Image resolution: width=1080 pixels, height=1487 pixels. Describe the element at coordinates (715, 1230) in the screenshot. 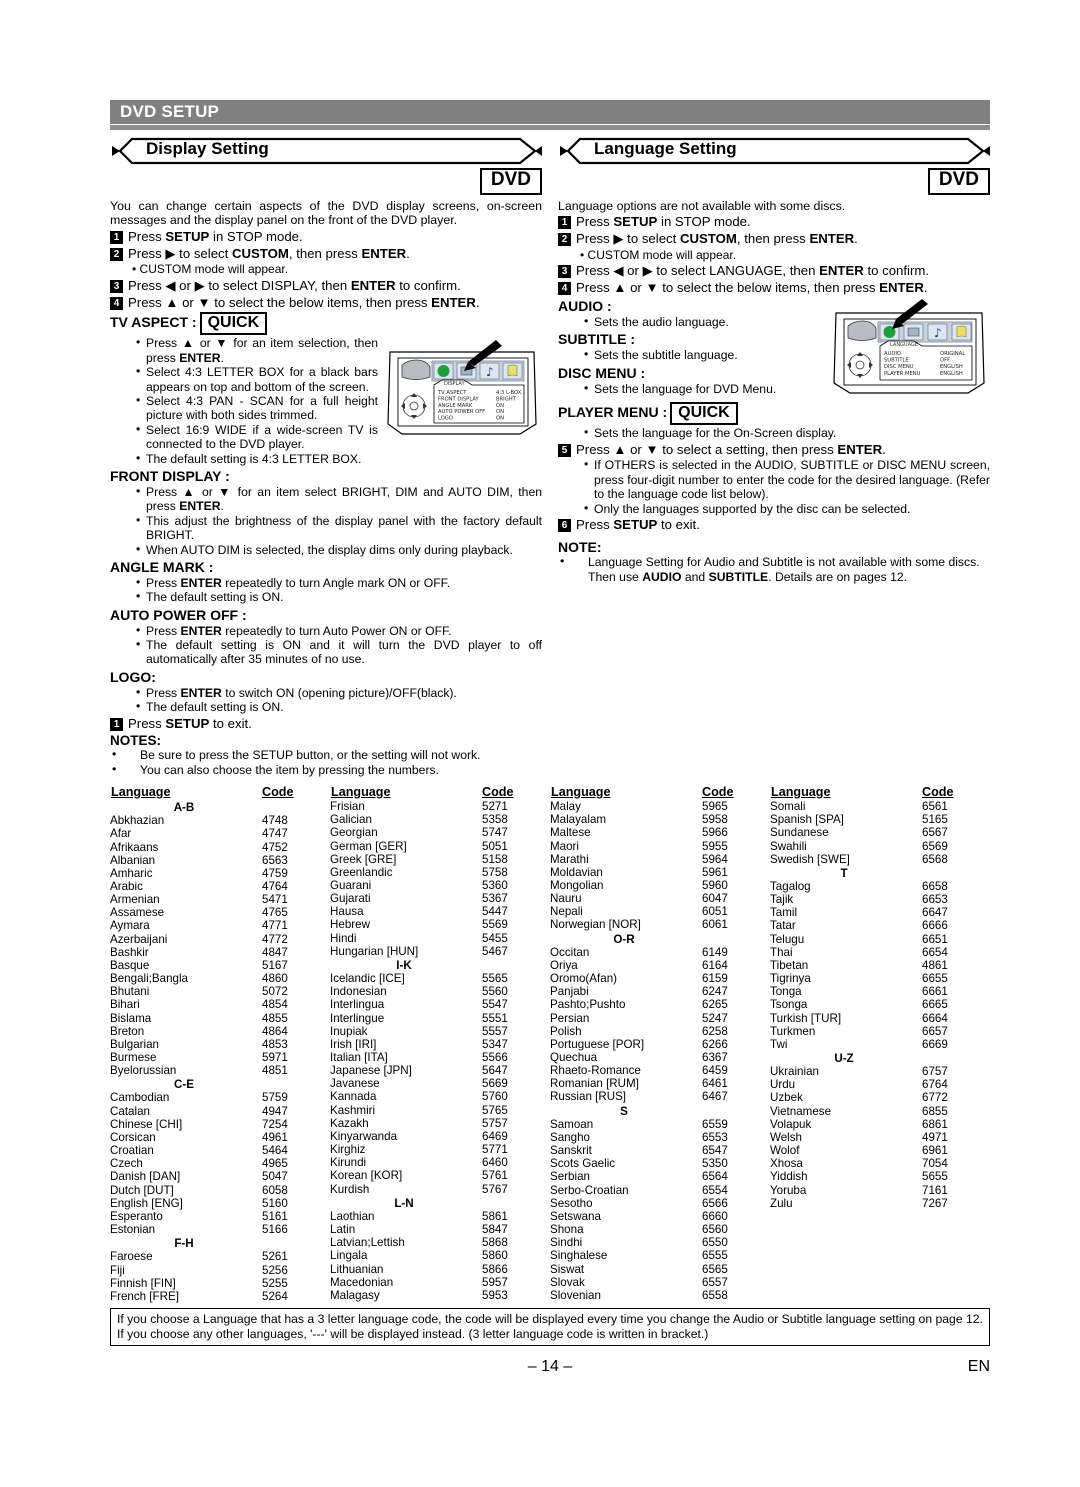

I see `language-code: 6560` at that location.